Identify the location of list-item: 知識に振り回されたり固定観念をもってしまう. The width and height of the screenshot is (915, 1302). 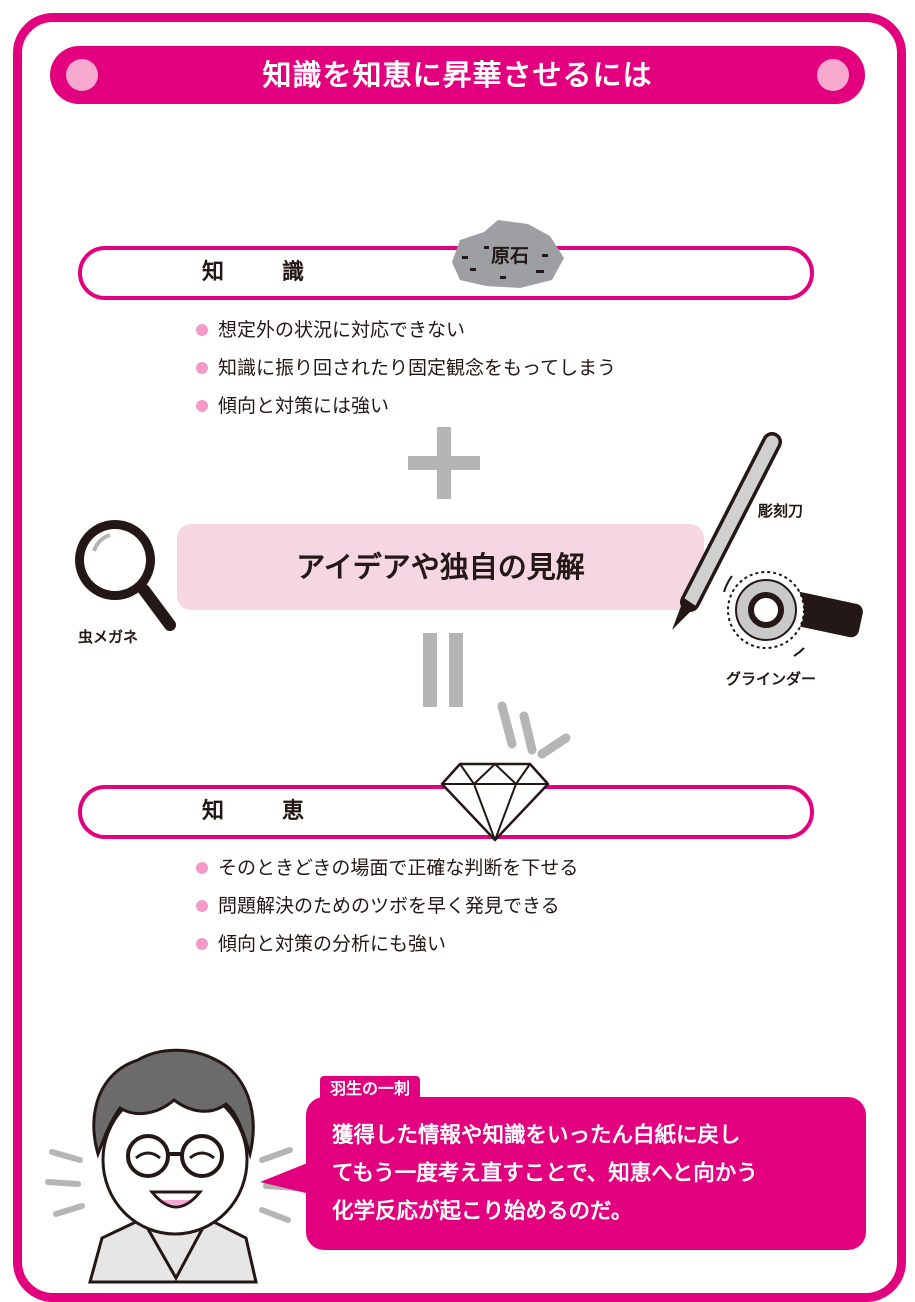
(406, 368).